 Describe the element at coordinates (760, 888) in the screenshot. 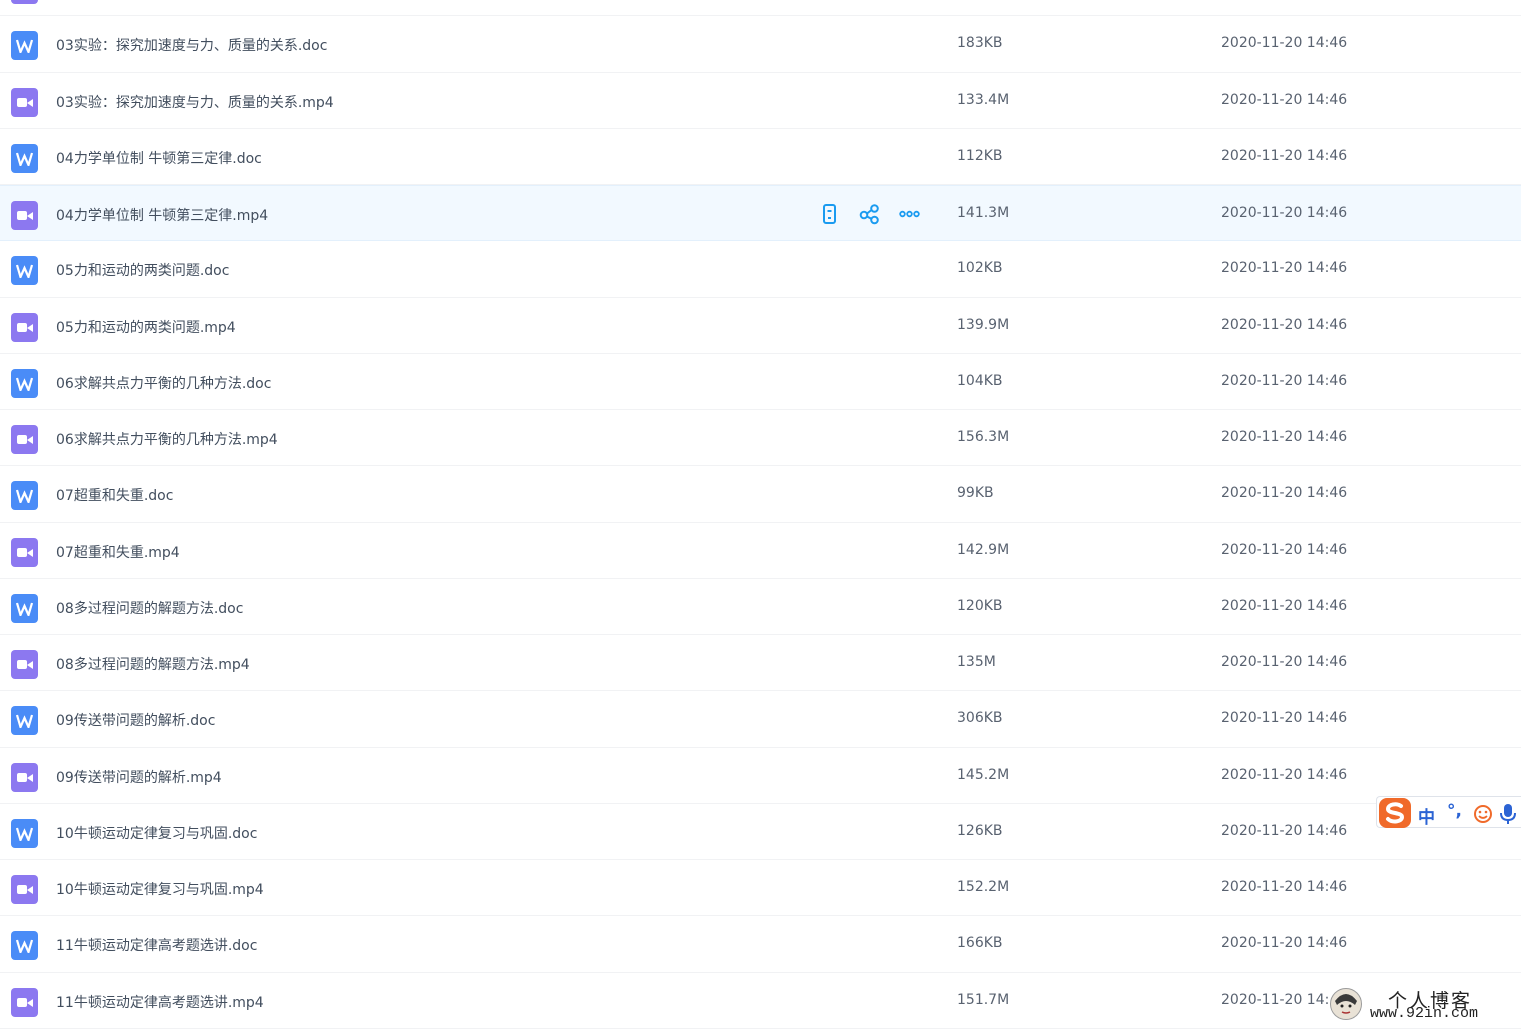

I see `file-row: 10牛顿运动定律复习与巩固.mp4 152.2M 2020-11-20 14:46` at that location.